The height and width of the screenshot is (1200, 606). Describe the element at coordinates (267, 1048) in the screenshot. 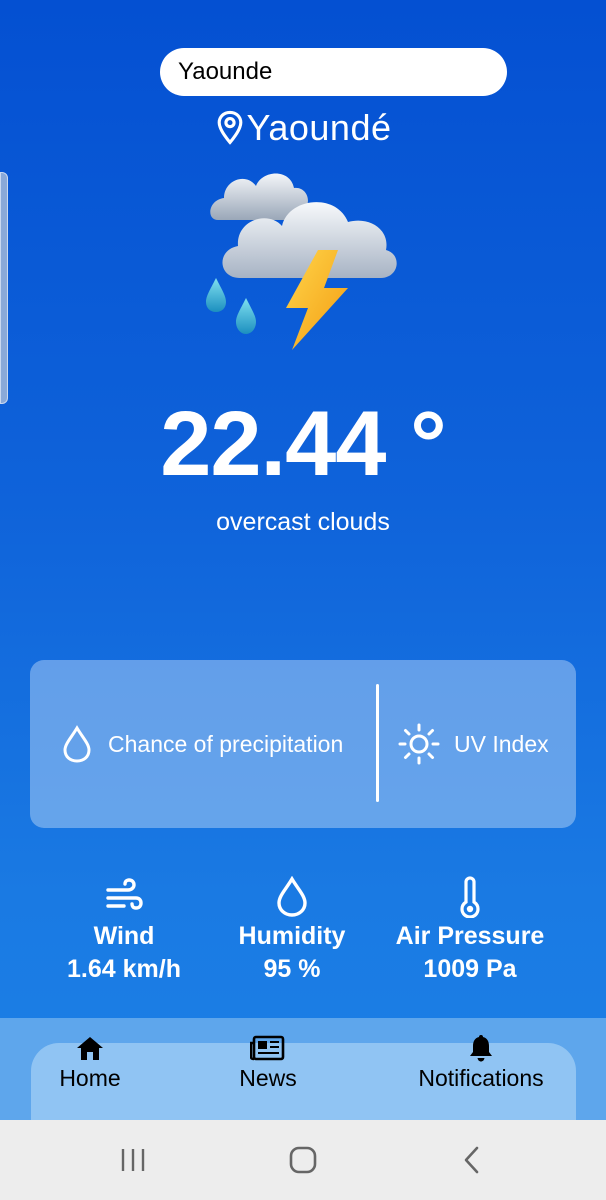

I see `newspaper-icon` at that location.